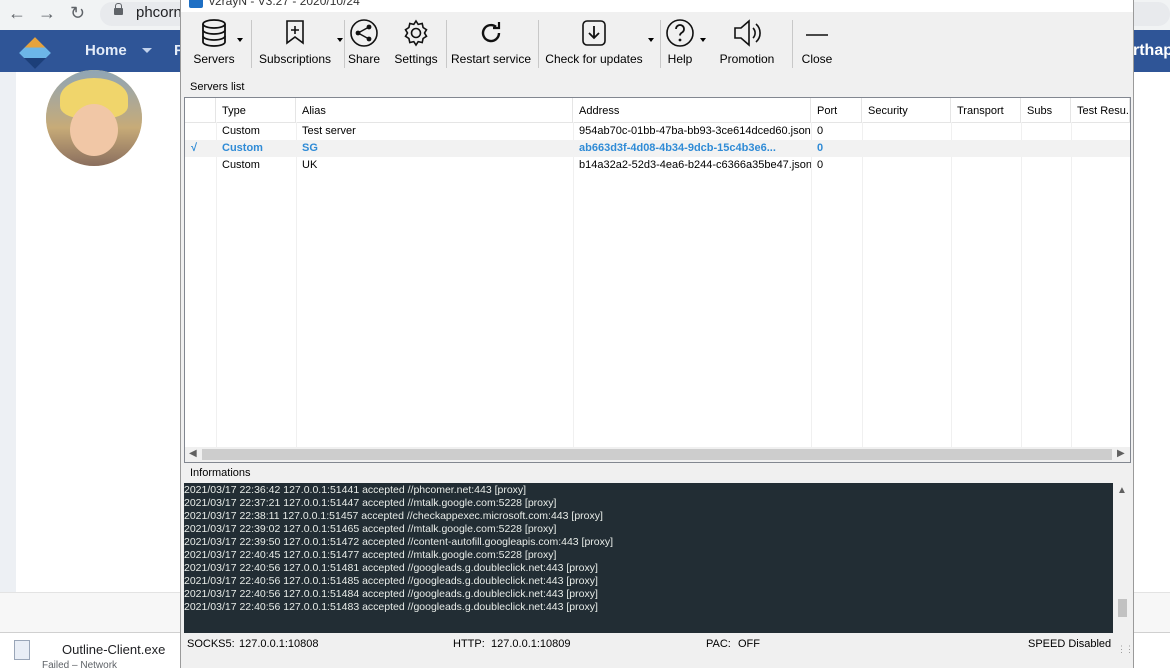 The height and width of the screenshot is (671, 1170). What do you see at coordinates (214, 59) in the screenshot?
I see `toolbar-label: Servers` at bounding box center [214, 59].